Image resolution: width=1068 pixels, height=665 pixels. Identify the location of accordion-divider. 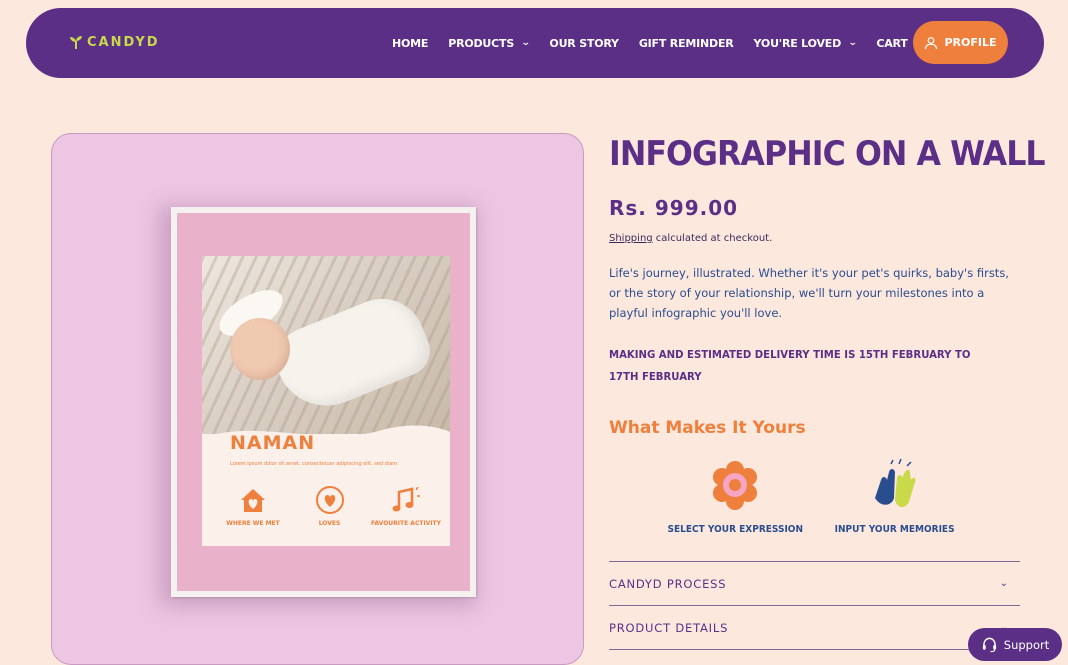
(814, 657).